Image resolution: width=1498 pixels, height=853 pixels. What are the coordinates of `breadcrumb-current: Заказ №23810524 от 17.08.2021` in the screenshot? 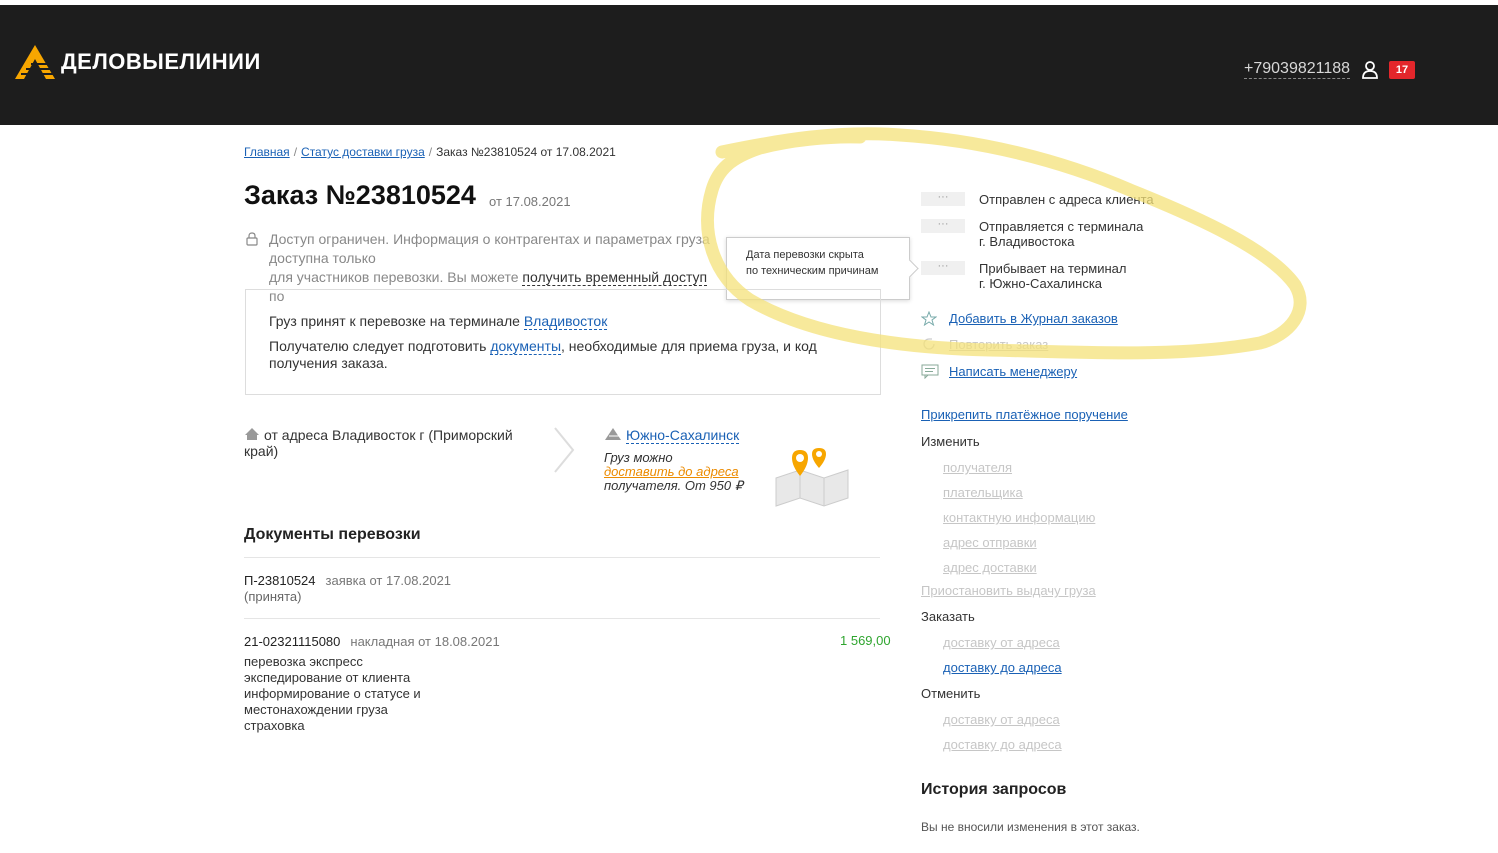 It's located at (526, 152).